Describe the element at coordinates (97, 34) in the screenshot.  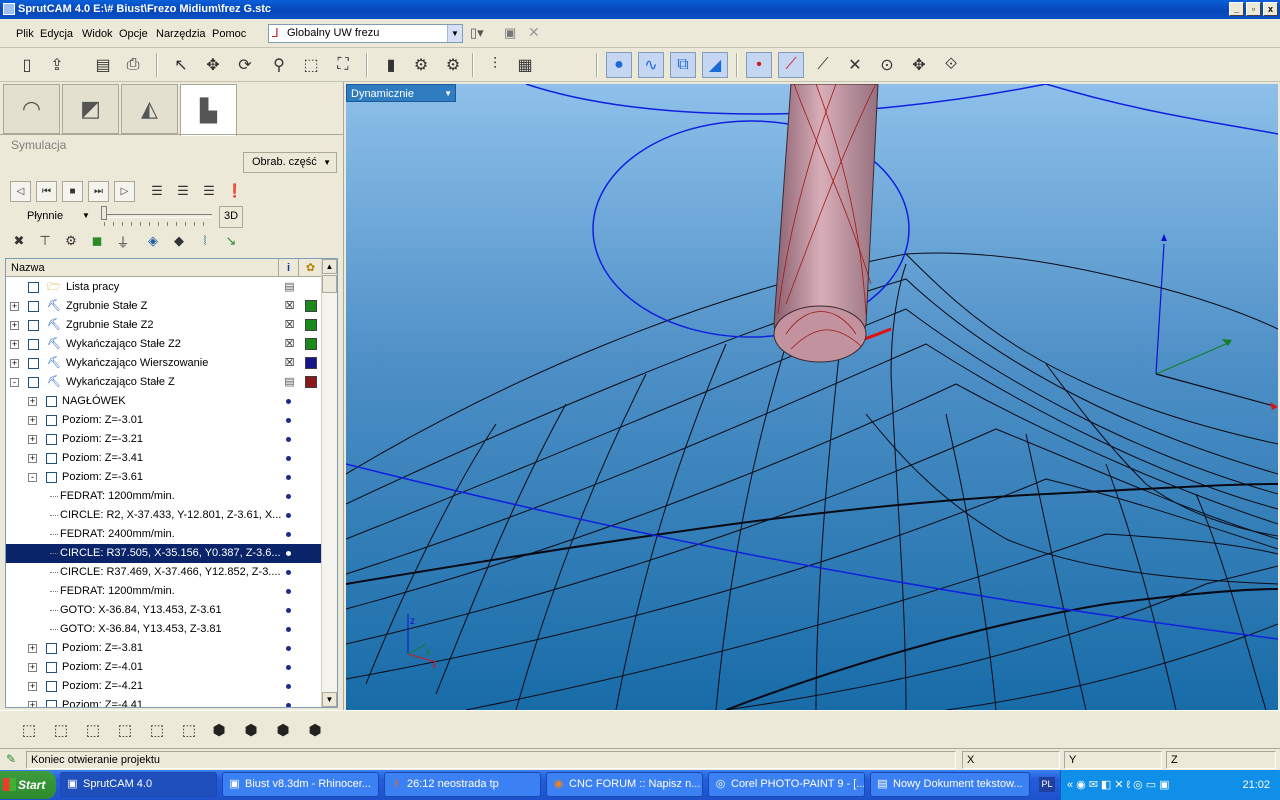
I see `menu-widok: Widok` at that location.